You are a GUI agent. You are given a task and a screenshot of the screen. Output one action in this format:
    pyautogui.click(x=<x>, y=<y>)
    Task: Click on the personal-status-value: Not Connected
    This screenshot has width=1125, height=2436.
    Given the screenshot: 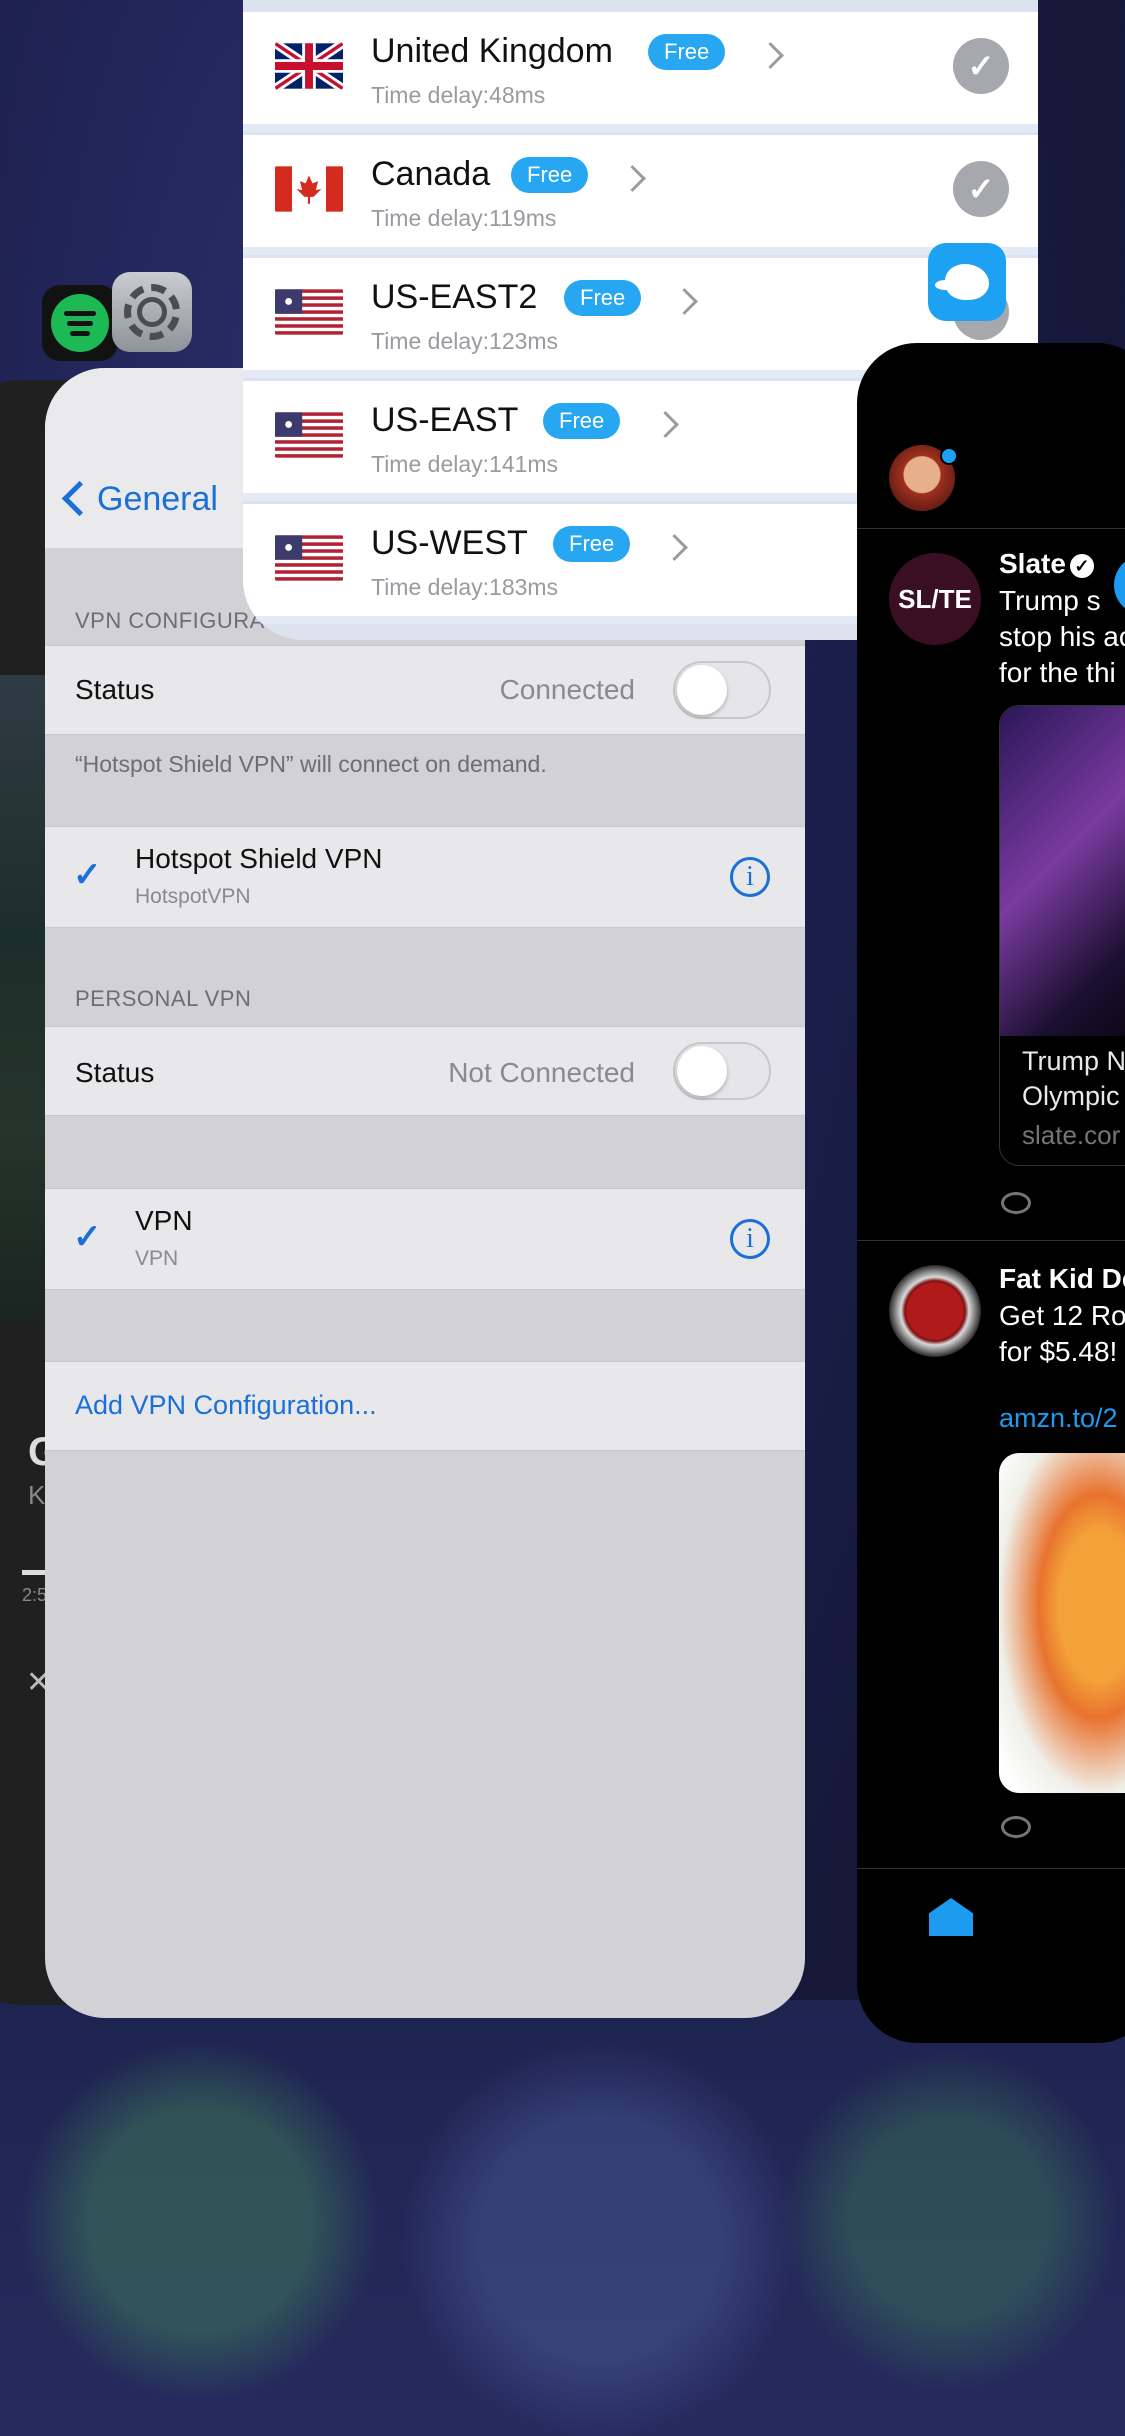 What is the action you would take?
    pyautogui.click(x=541, y=1072)
    